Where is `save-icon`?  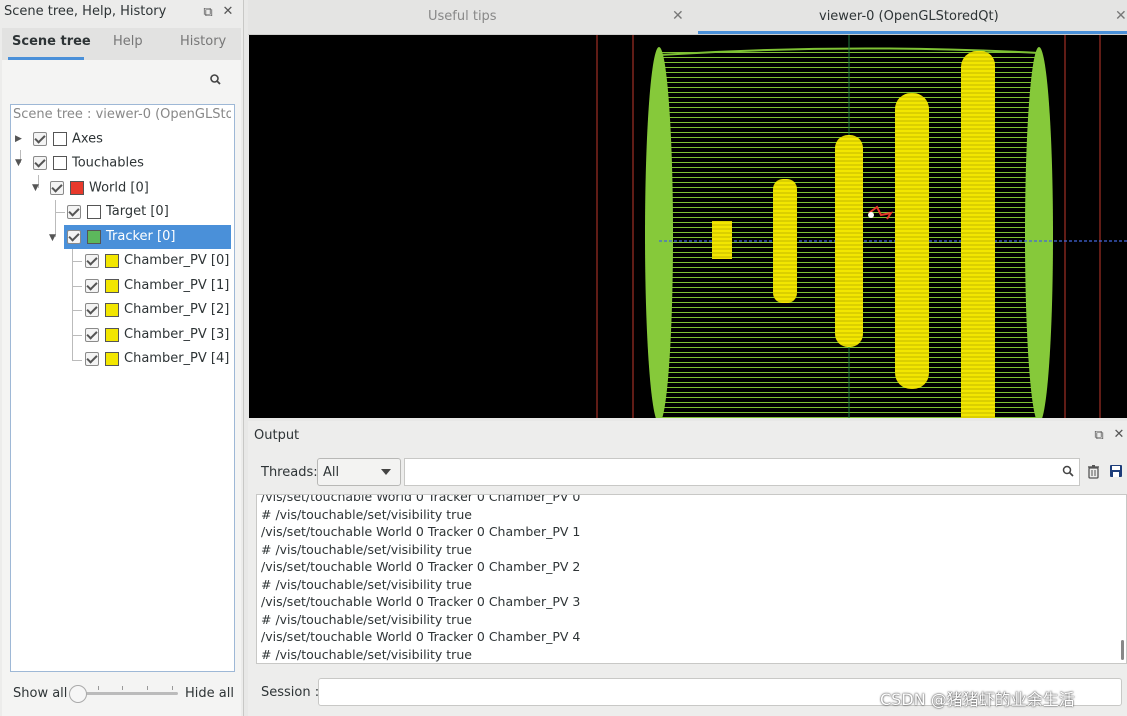
save-icon is located at coordinates (1116, 471).